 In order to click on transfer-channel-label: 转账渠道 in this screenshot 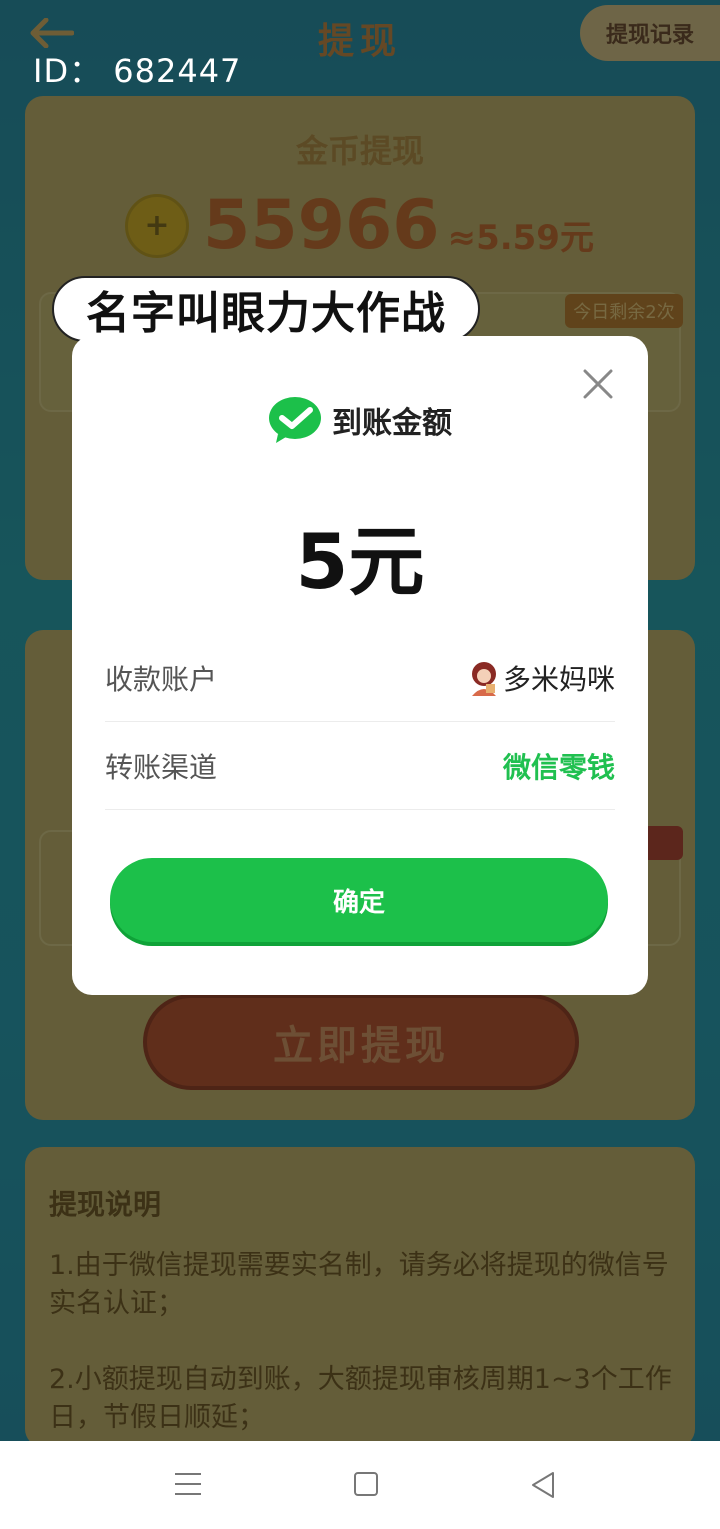, I will do `click(161, 767)`.